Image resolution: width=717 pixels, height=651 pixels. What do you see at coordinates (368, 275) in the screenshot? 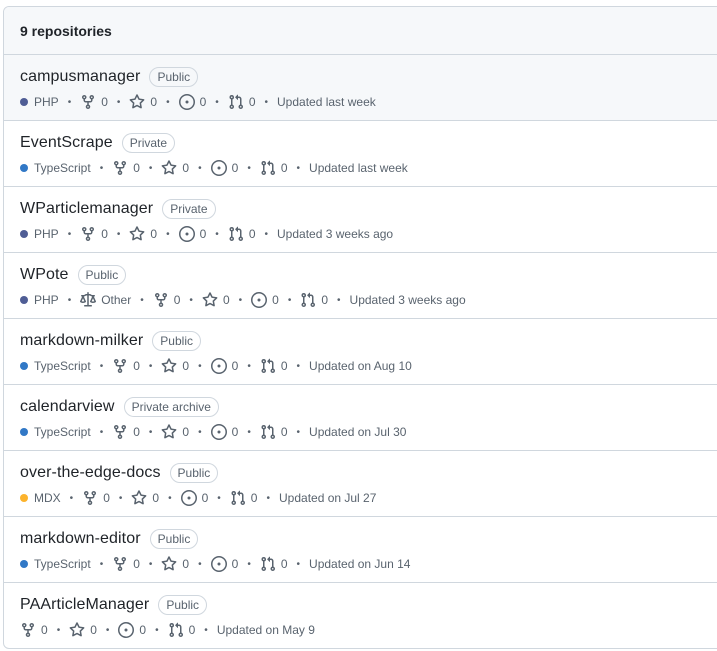
I see `repo-title-line: WPote Public` at bounding box center [368, 275].